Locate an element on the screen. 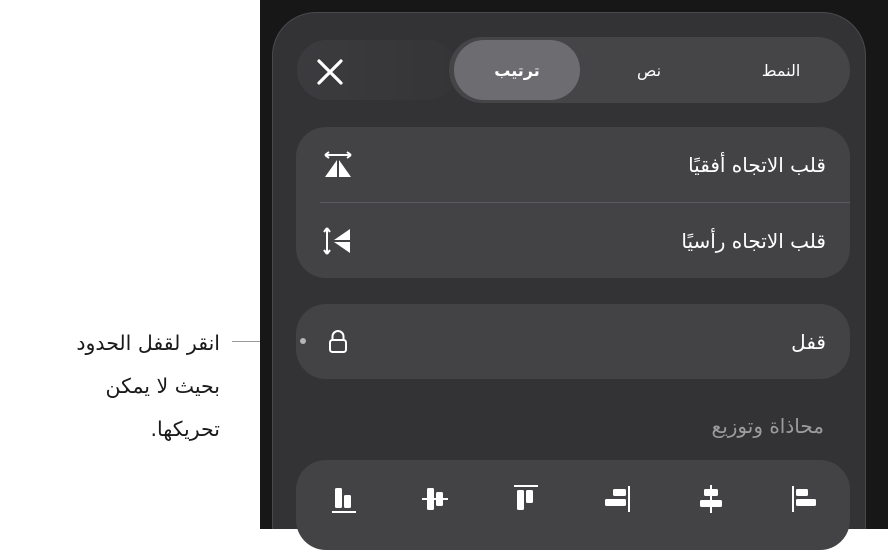  callout-text: انقر لقفل الحدود بحيث لا يمكن تحريكها. is located at coordinates (110, 386).